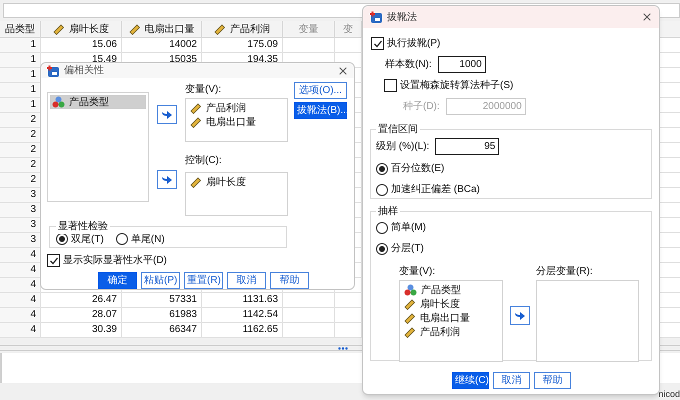  What do you see at coordinates (408, 227) in the screenshot?
I see `radio-label: 简单(M)` at bounding box center [408, 227].